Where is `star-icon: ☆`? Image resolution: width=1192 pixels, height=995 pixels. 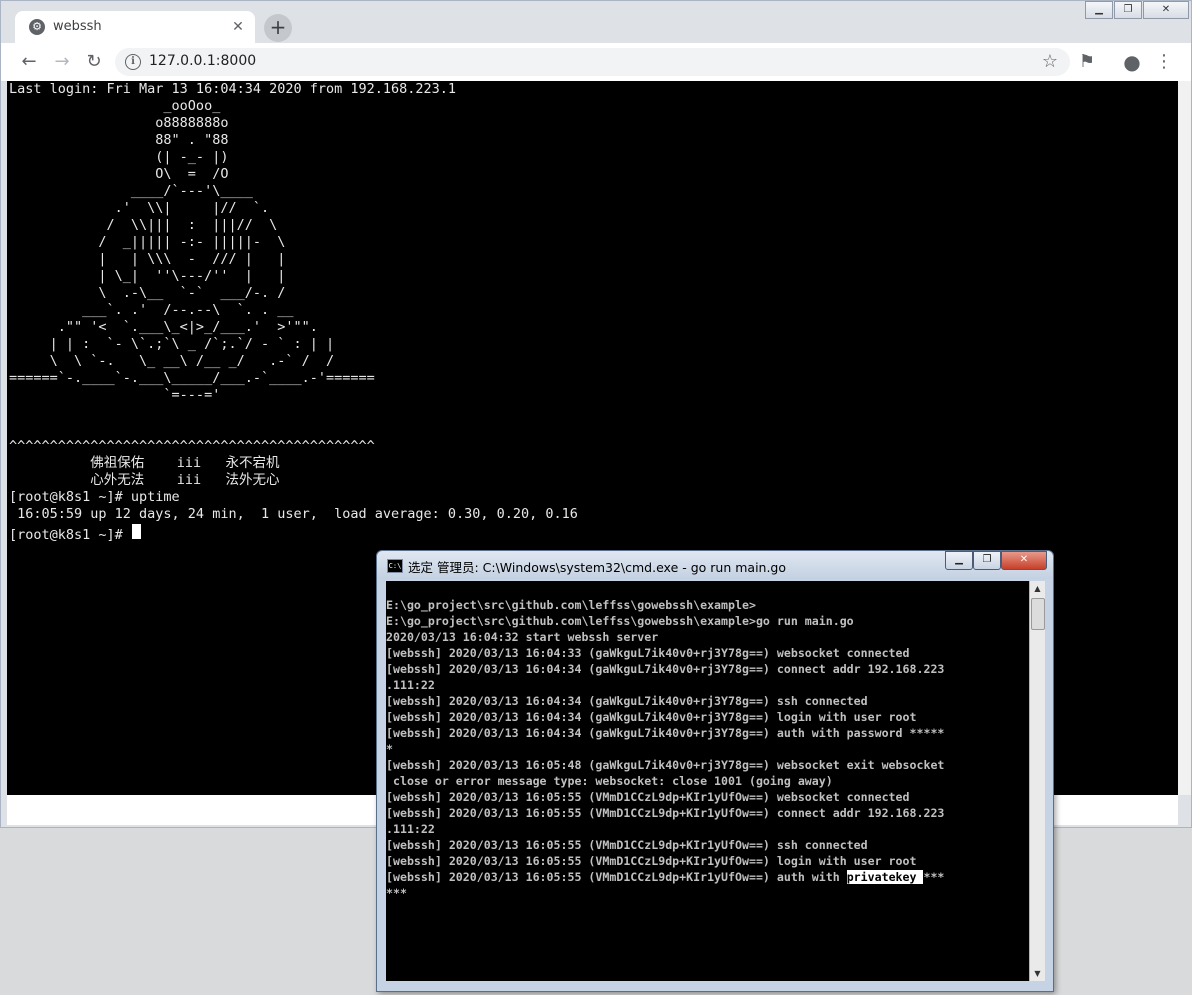 star-icon: ☆ is located at coordinates (1050, 61).